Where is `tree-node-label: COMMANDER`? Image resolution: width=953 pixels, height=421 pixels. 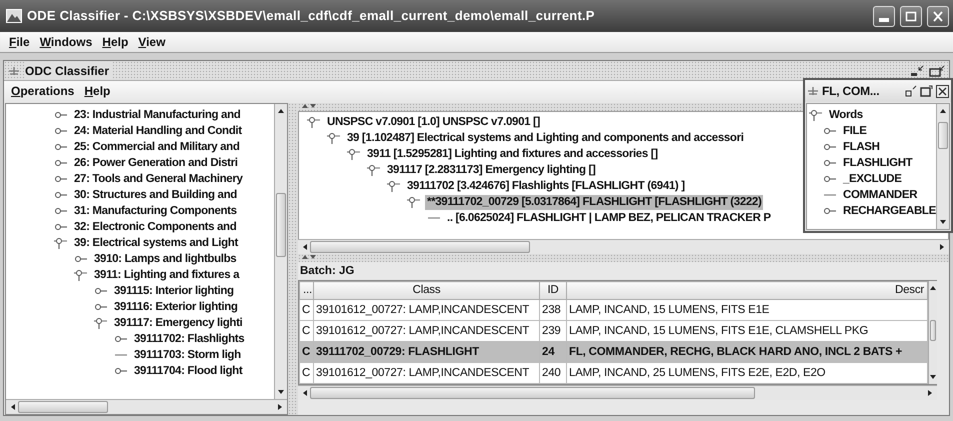
tree-node-label: COMMANDER is located at coordinates (880, 195).